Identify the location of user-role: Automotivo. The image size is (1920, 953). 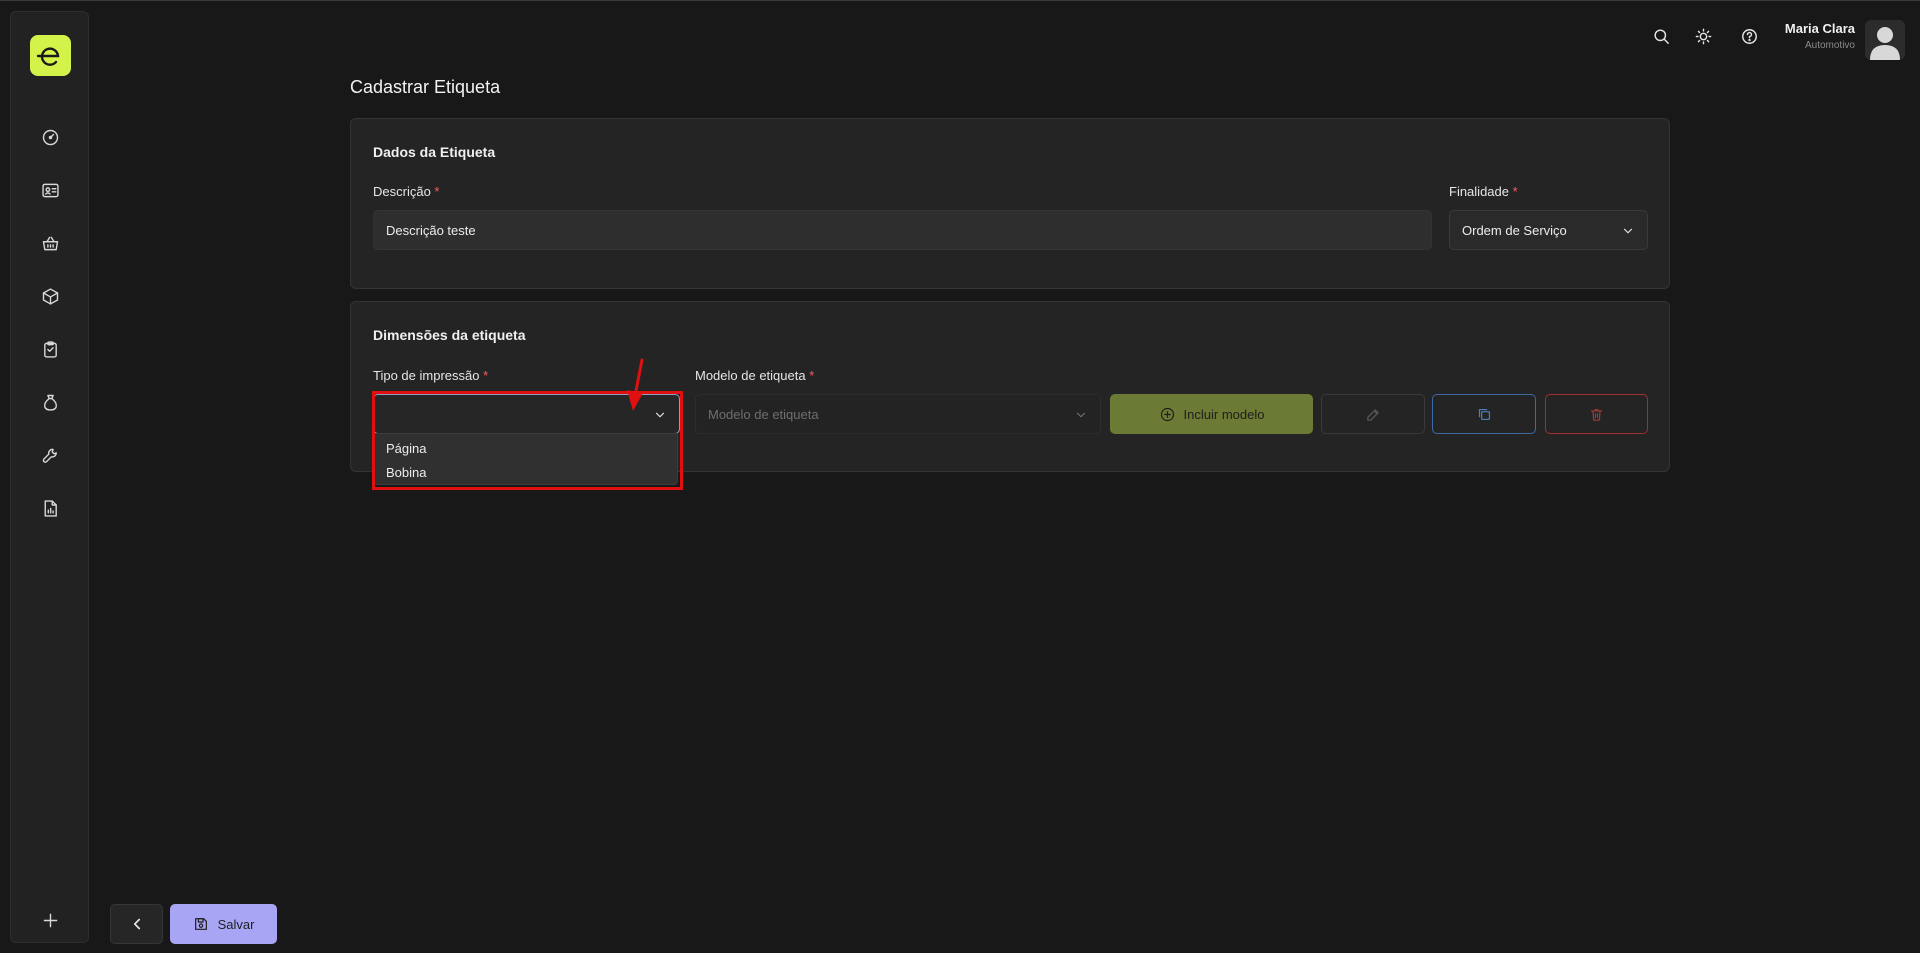
(1829, 45).